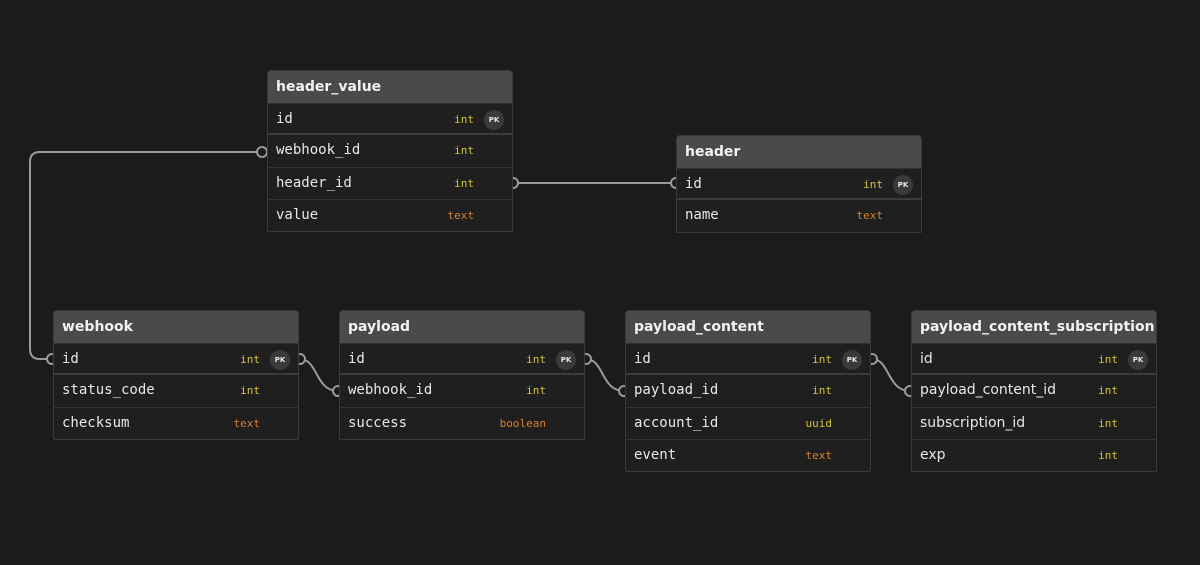 The height and width of the screenshot is (565, 1200). I want to click on column-row-checksum: checksum text, so click(176, 423).